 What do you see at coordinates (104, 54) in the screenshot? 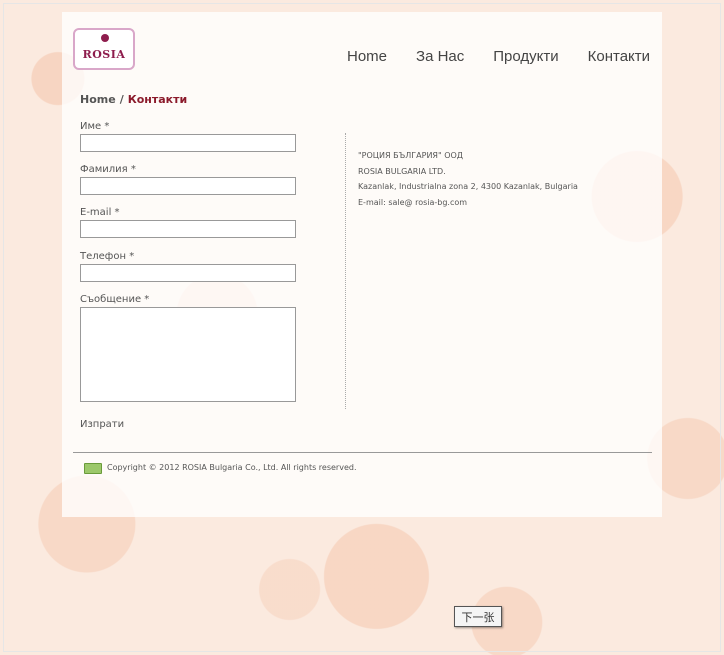
I see `logo-text: ROSIA` at bounding box center [104, 54].